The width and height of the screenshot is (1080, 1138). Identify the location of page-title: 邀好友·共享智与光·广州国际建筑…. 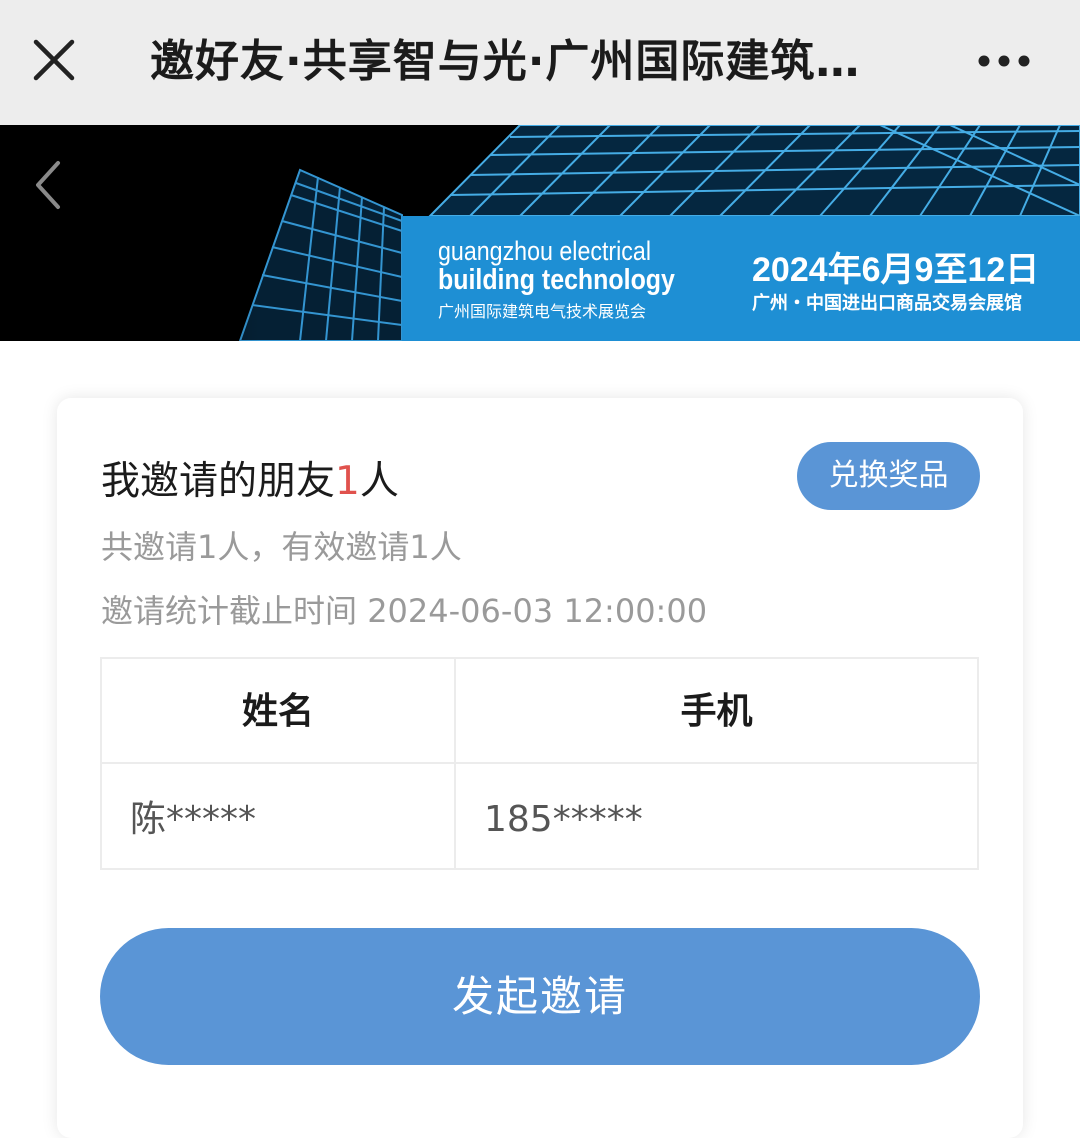
(505, 61).